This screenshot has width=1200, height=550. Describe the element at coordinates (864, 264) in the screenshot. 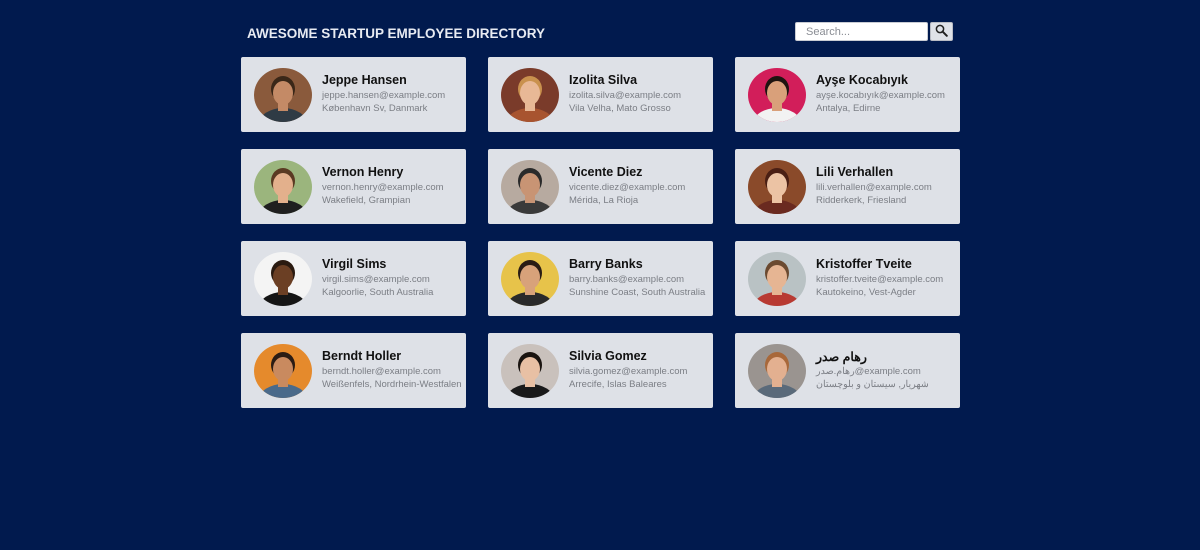

I see `employee-name: Kristoffer Tveite` at that location.